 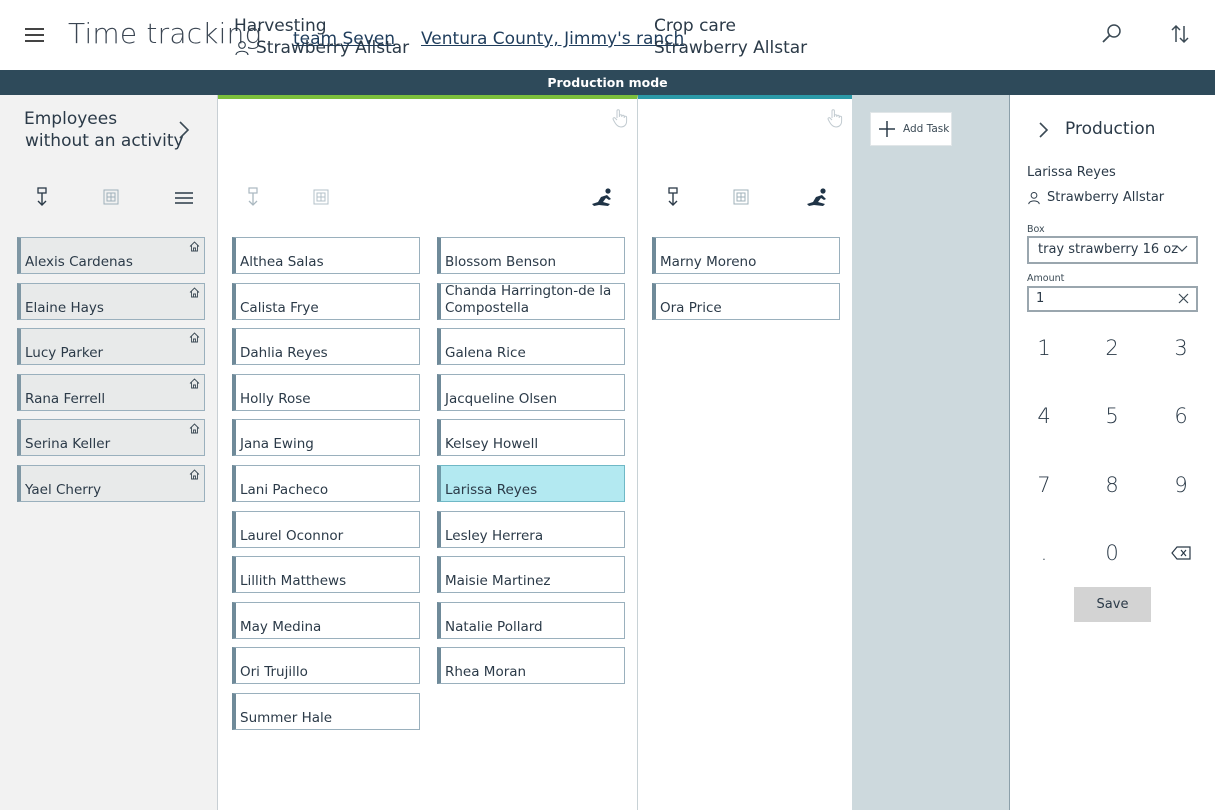 I want to click on crop-care-header: Crop care Strawberry Allstar, so click(x=730, y=37).